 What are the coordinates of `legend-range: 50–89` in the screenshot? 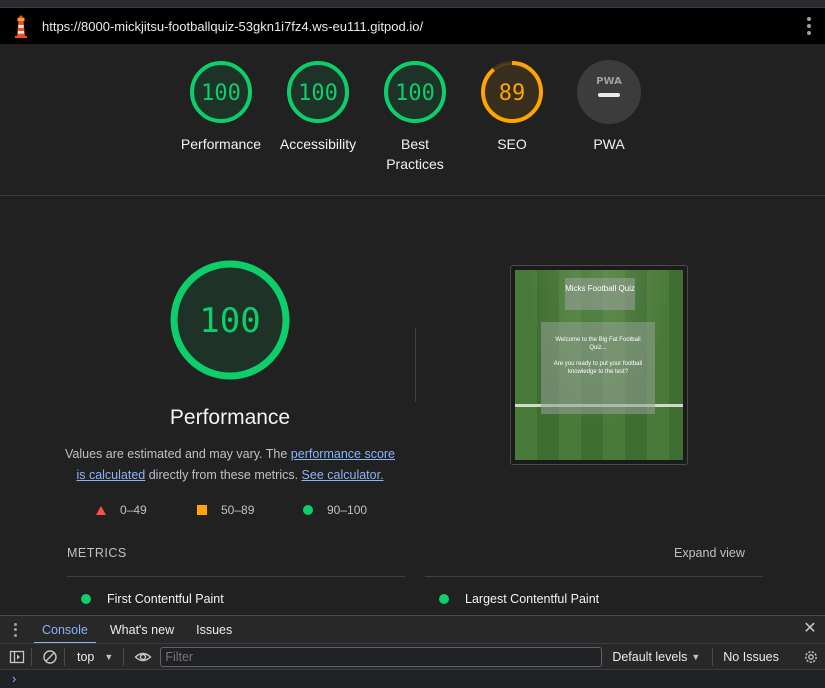 It's located at (238, 510).